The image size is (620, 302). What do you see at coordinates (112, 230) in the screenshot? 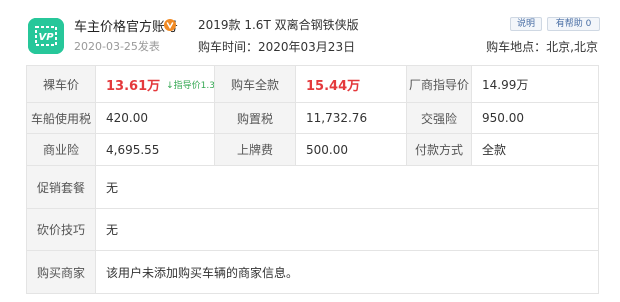
I see `bargain-tips-value: 无` at bounding box center [112, 230].